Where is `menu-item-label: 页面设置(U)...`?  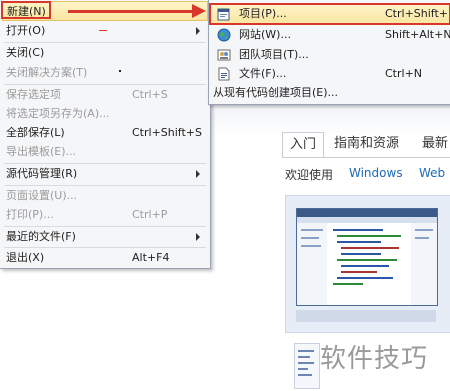
menu-item-label: 页面设置(U)... is located at coordinates (42, 195).